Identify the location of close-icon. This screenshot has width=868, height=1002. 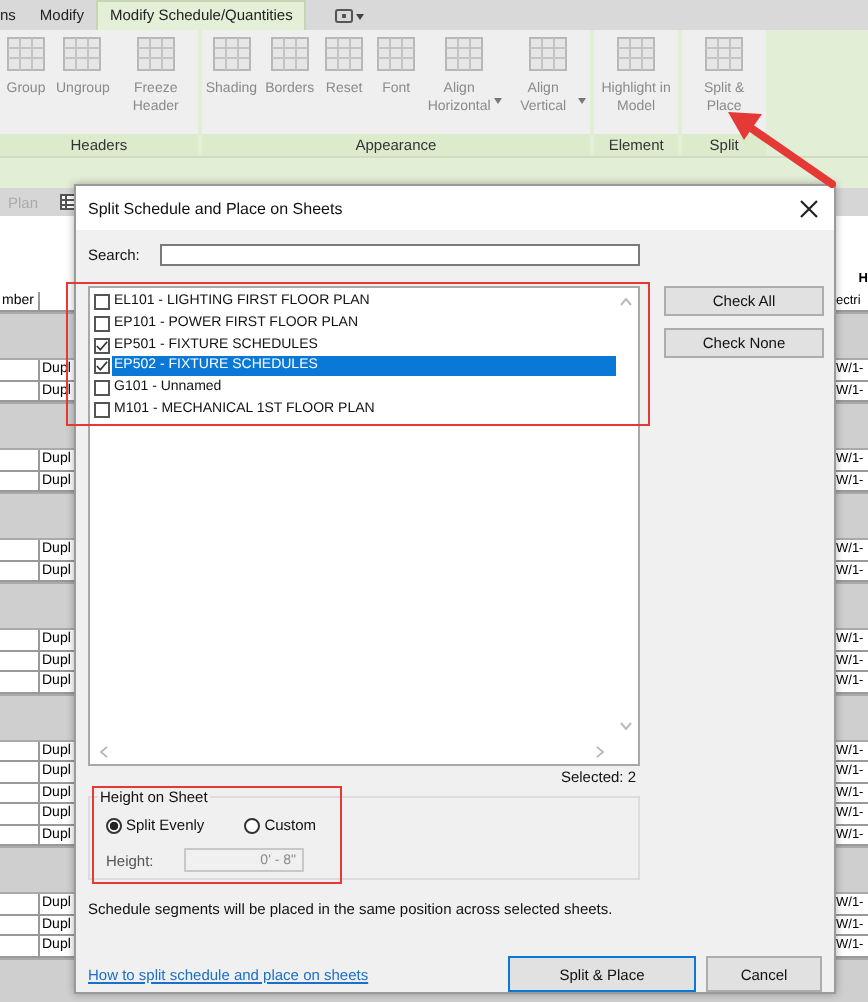
(809, 208).